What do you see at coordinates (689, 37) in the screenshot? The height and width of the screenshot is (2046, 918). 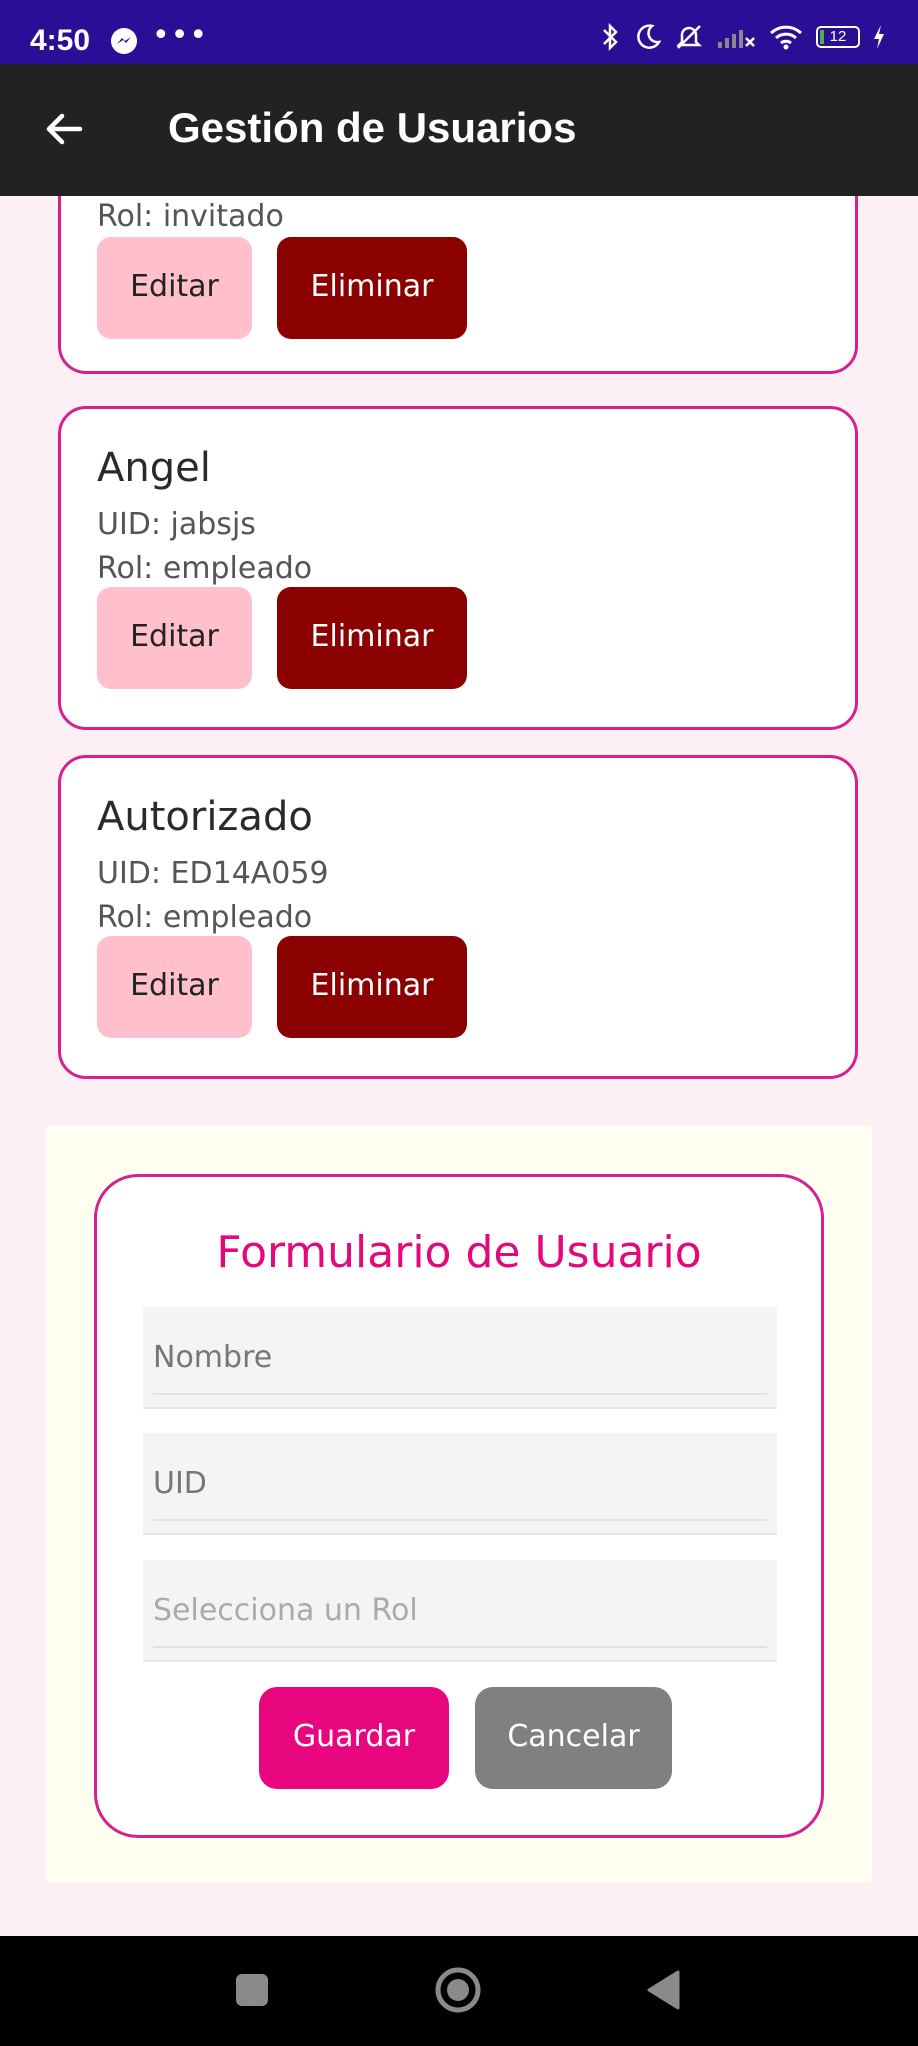 I see `bell-off-icon` at bounding box center [689, 37].